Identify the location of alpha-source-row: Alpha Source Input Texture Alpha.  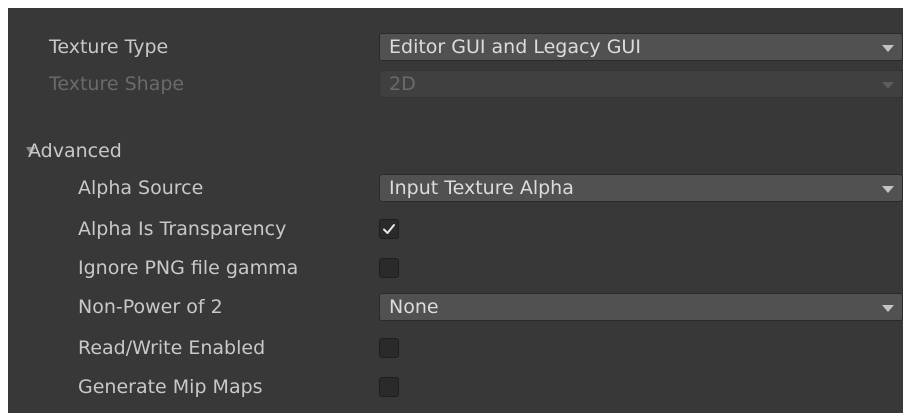
(455, 188).